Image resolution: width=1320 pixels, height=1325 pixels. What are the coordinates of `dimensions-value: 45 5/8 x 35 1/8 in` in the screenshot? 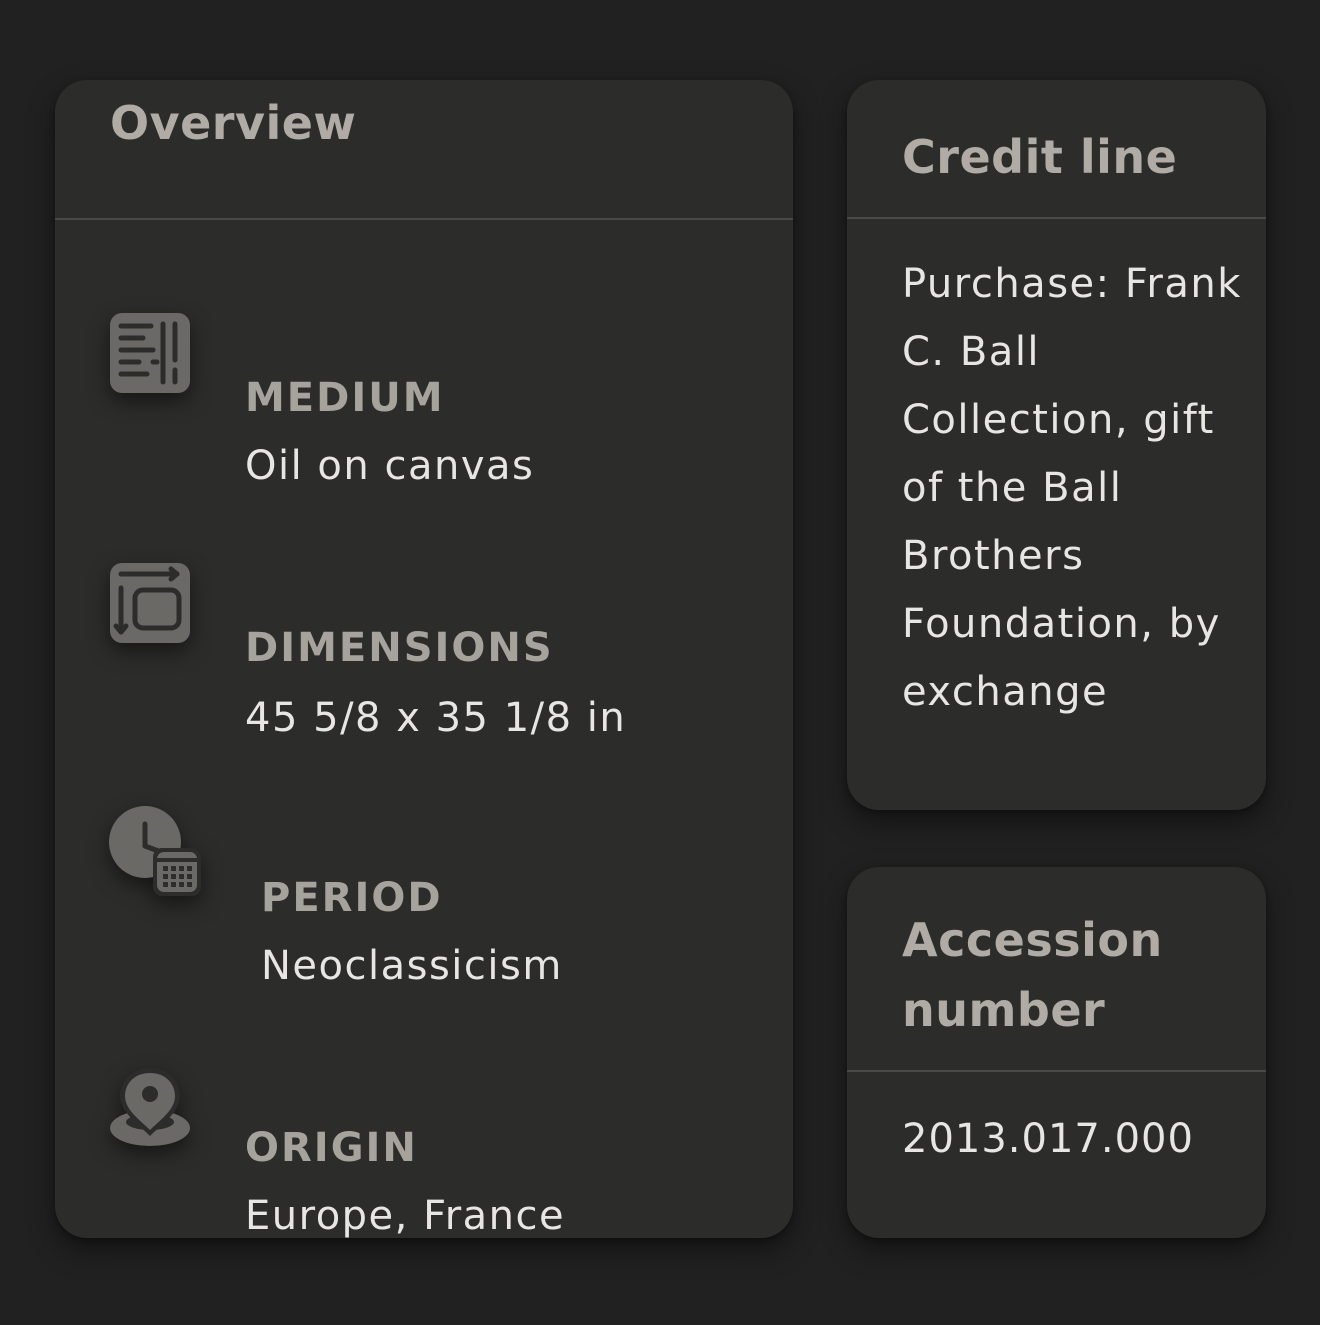 It's located at (436, 718).